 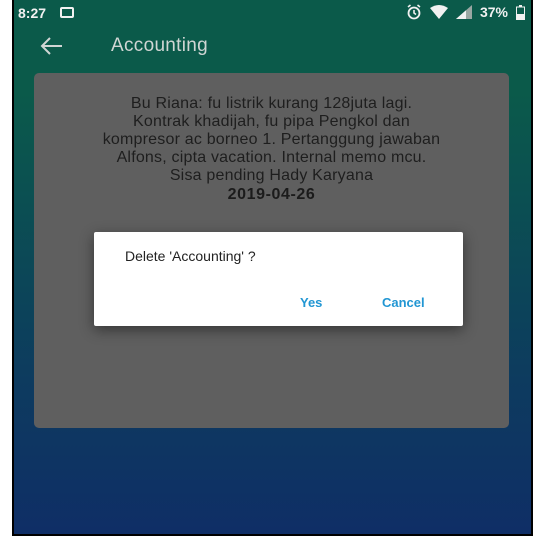 What do you see at coordinates (278, 279) in the screenshot?
I see `delete-dialog: Delete 'Accounting' ? Yes Cancel` at bounding box center [278, 279].